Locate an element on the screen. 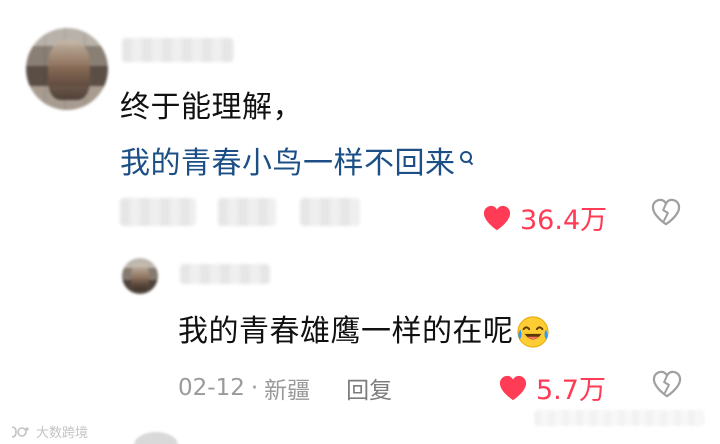  commenter-name-blurred is located at coordinates (178, 50).